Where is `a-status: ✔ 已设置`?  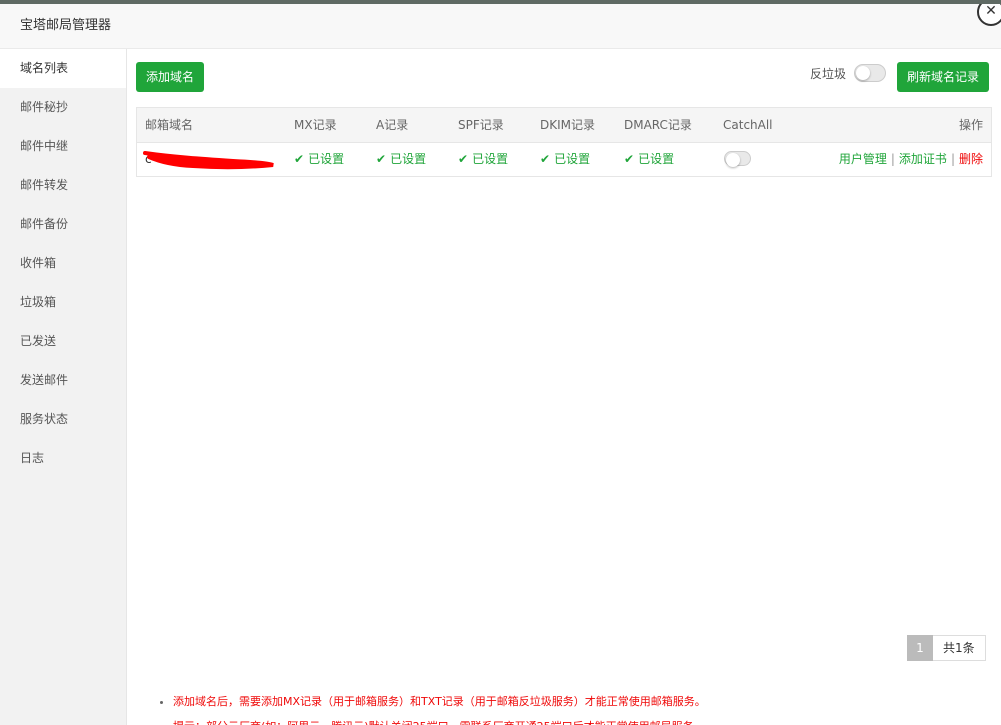 a-status: ✔ 已设置 is located at coordinates (401, 159).